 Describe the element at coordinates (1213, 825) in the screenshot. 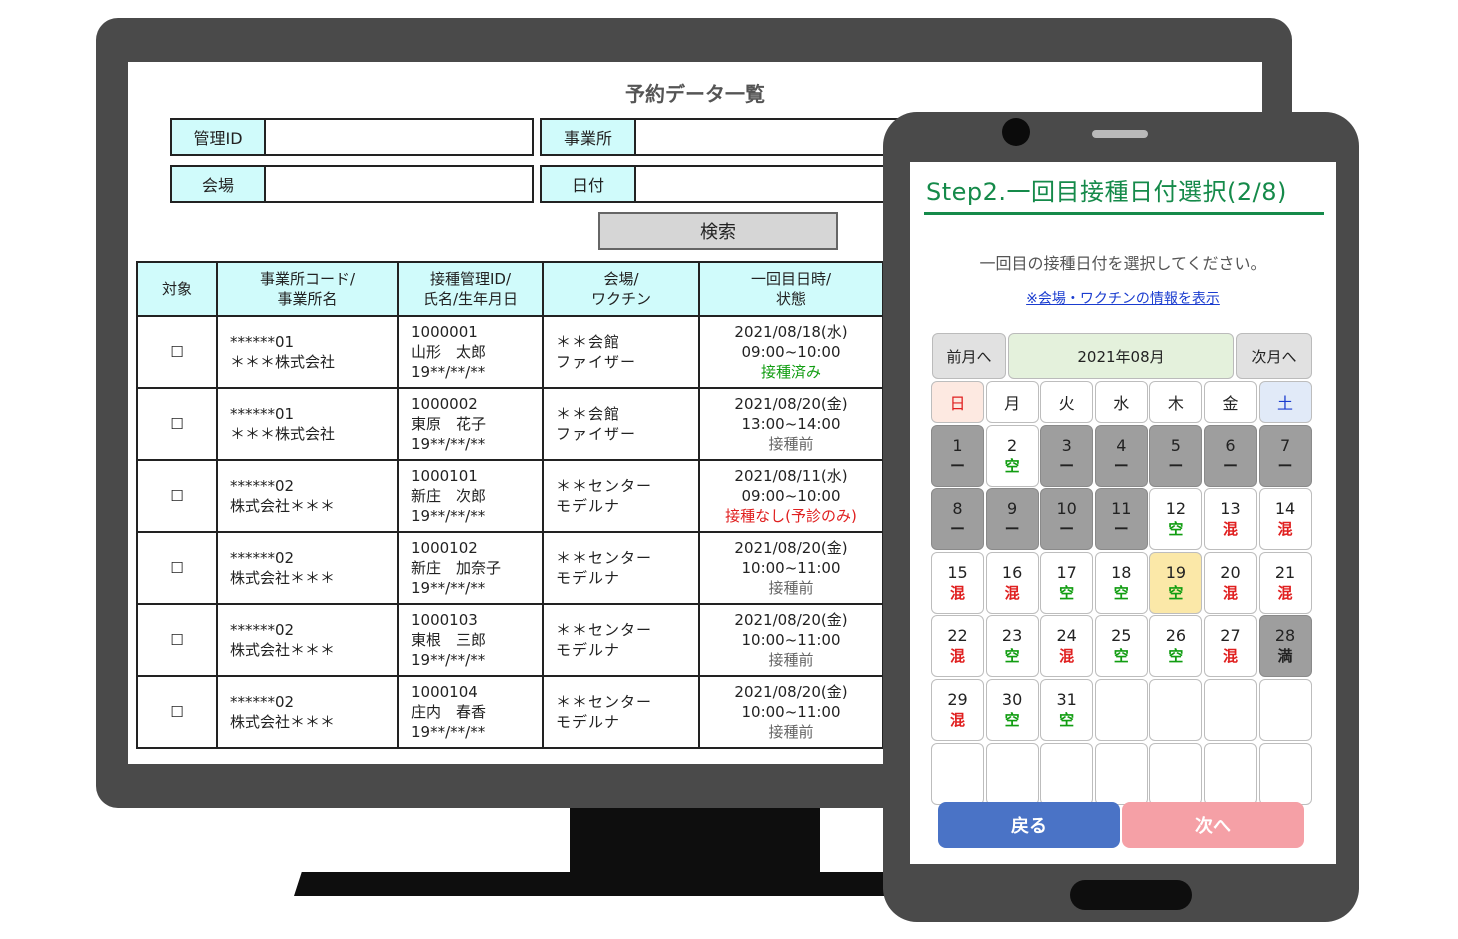

I see `next-button: 次へ` at that location.